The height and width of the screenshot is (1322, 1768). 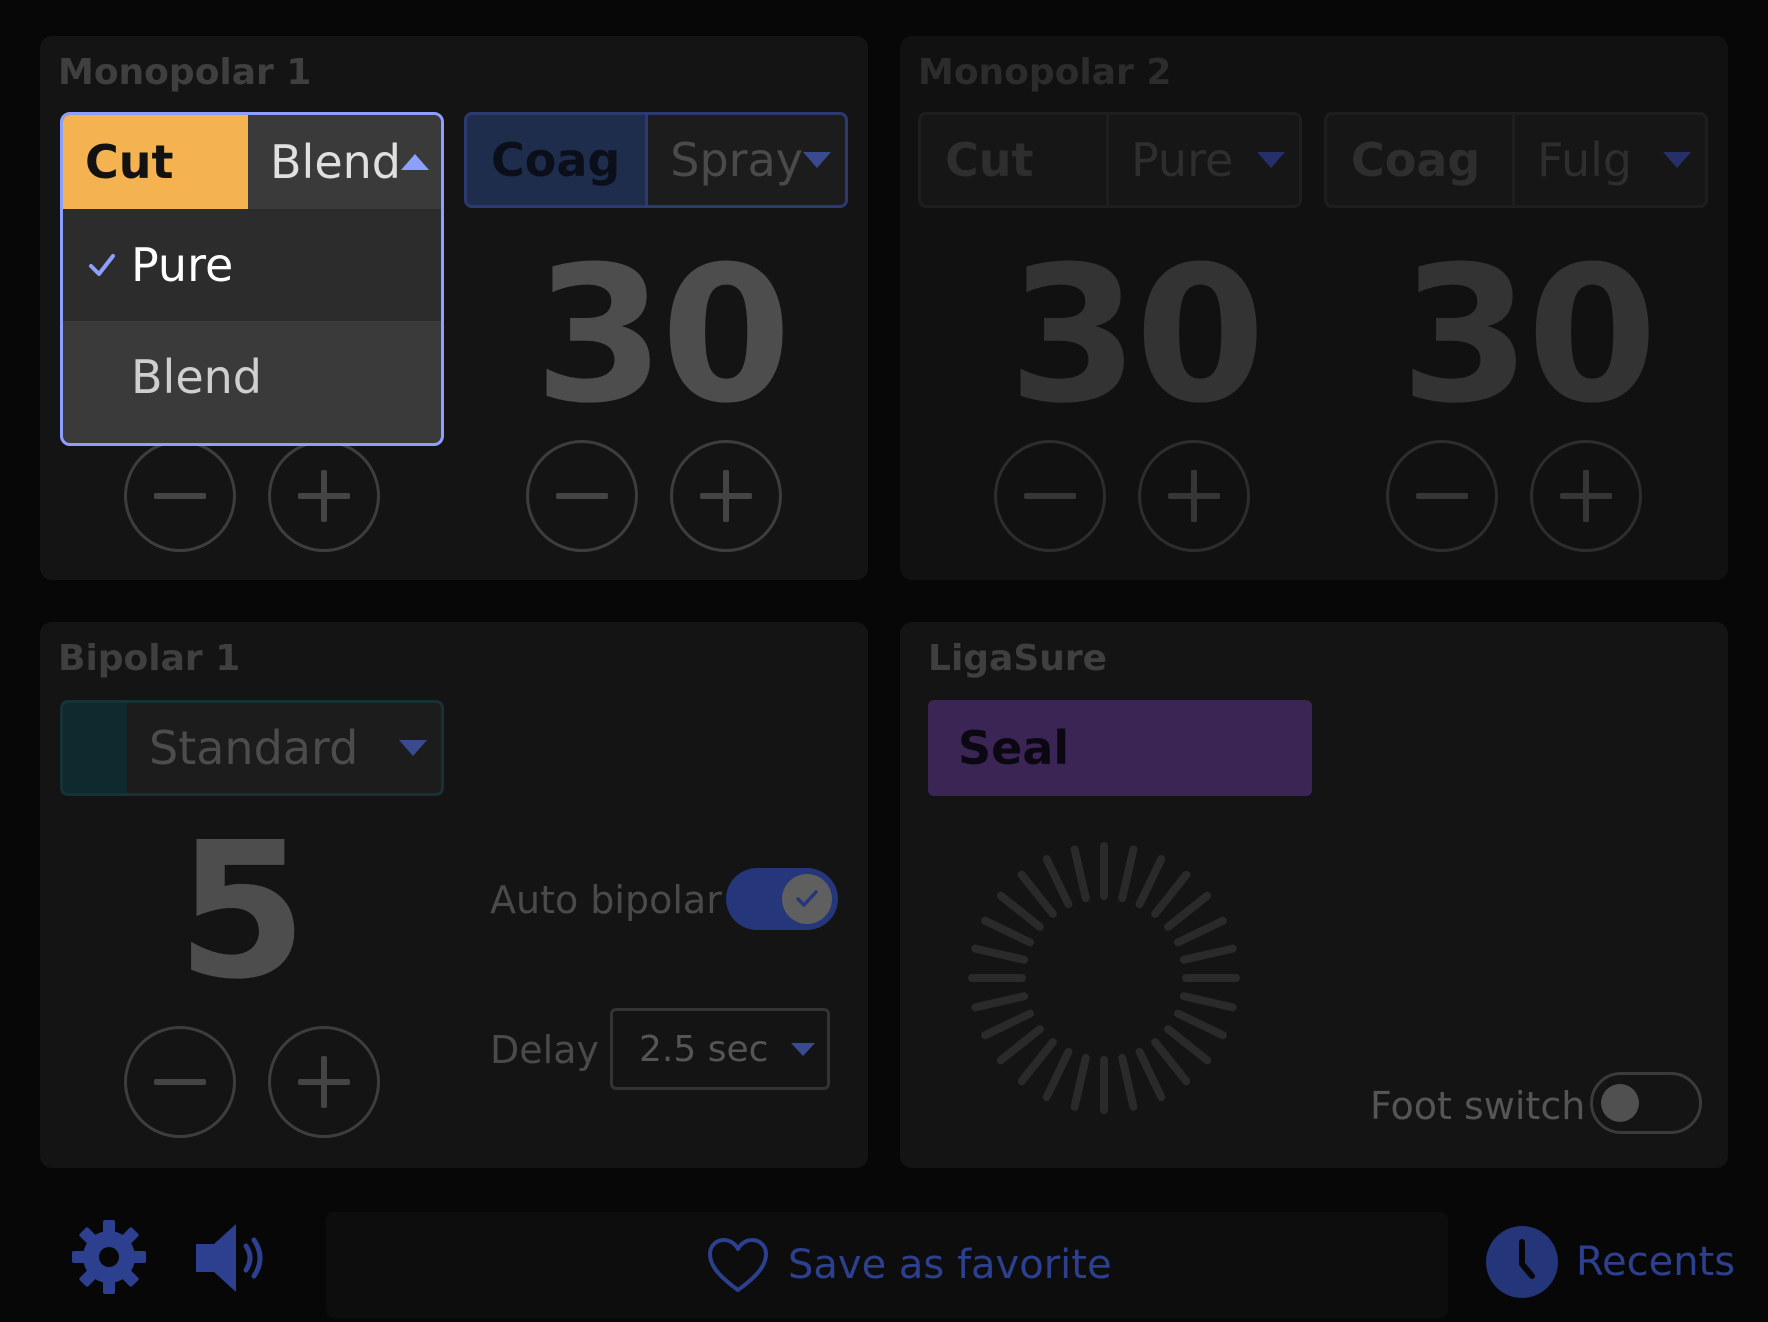 I want to click on coag-mode-selector: Coag Fulg, so click(x=1516, y=160).